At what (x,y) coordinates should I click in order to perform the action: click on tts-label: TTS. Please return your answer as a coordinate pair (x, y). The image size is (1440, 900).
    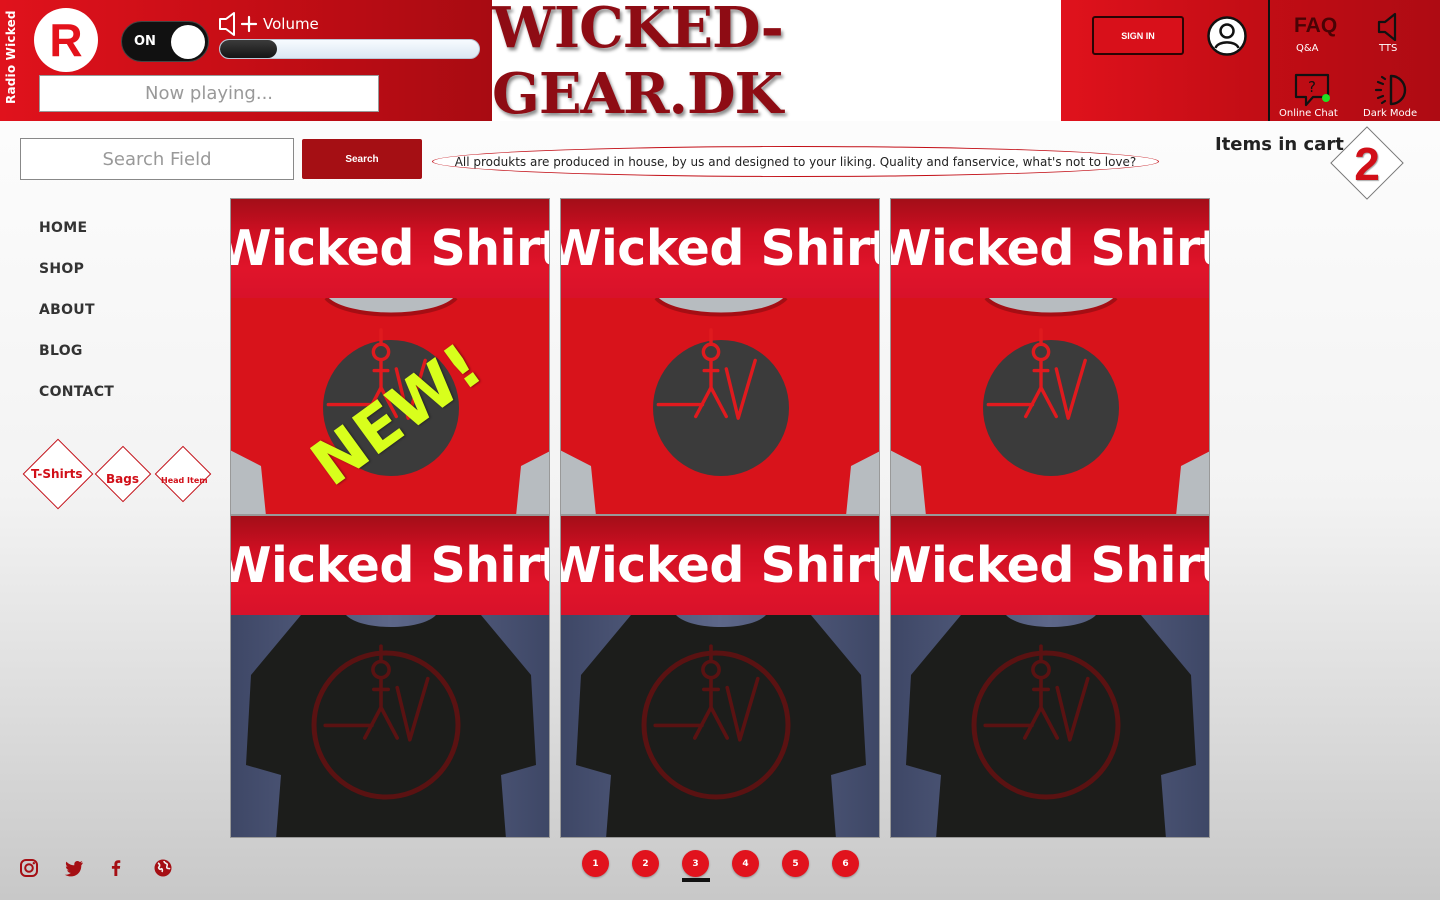
    Looking at the image, I should click on (1388, 48).